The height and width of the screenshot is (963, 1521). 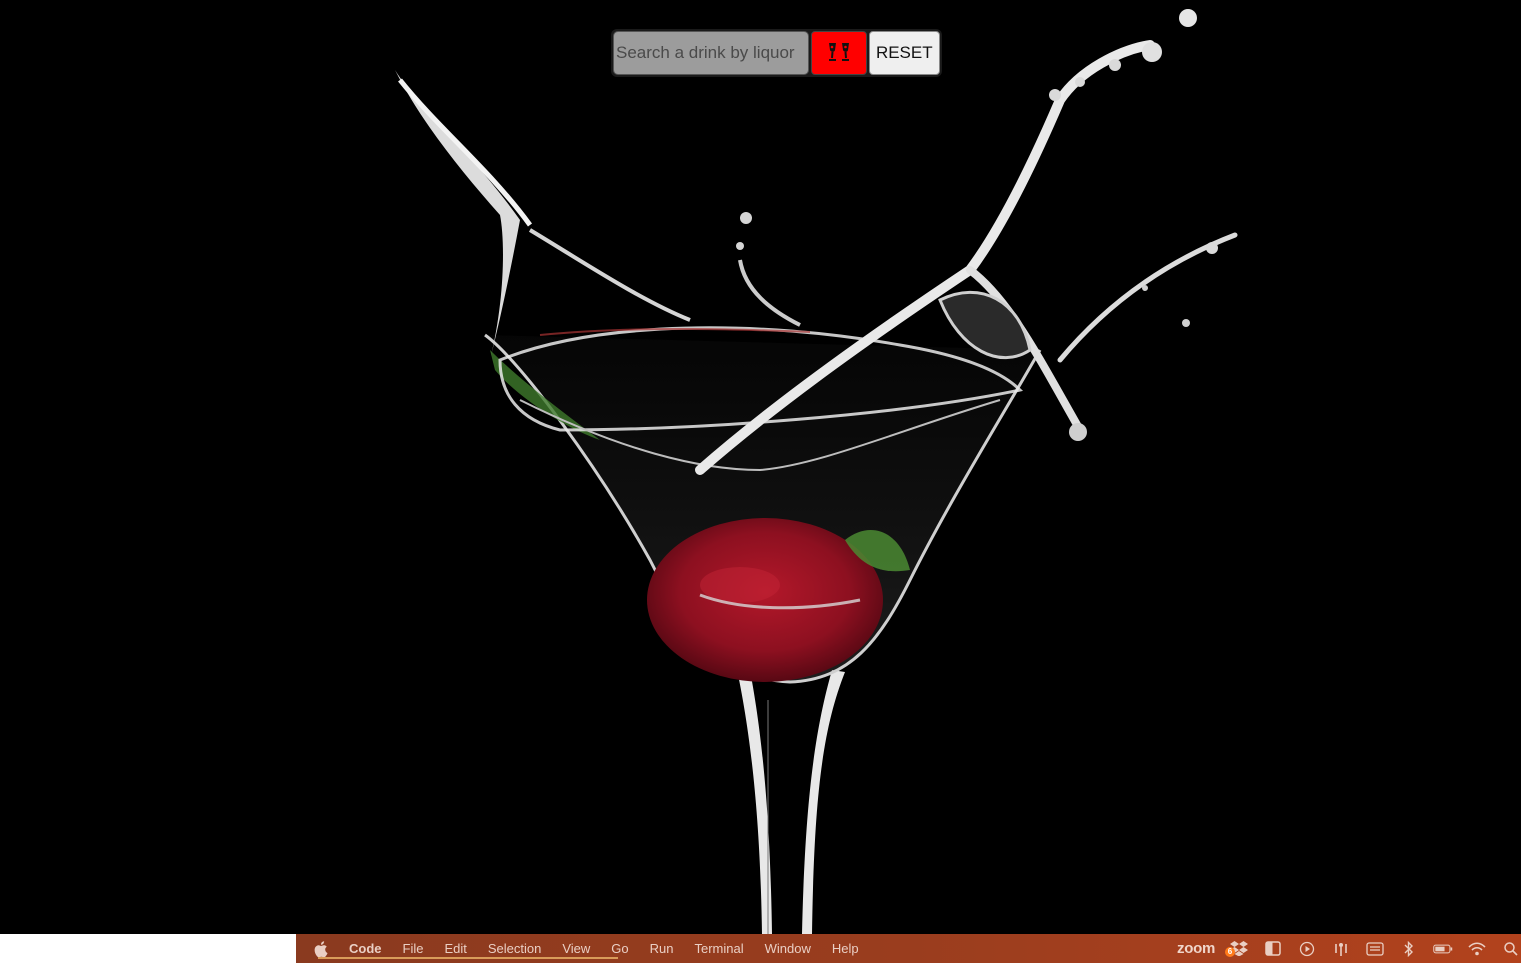 I want to click on apple-menu-icon, so click(x=322, y=948).